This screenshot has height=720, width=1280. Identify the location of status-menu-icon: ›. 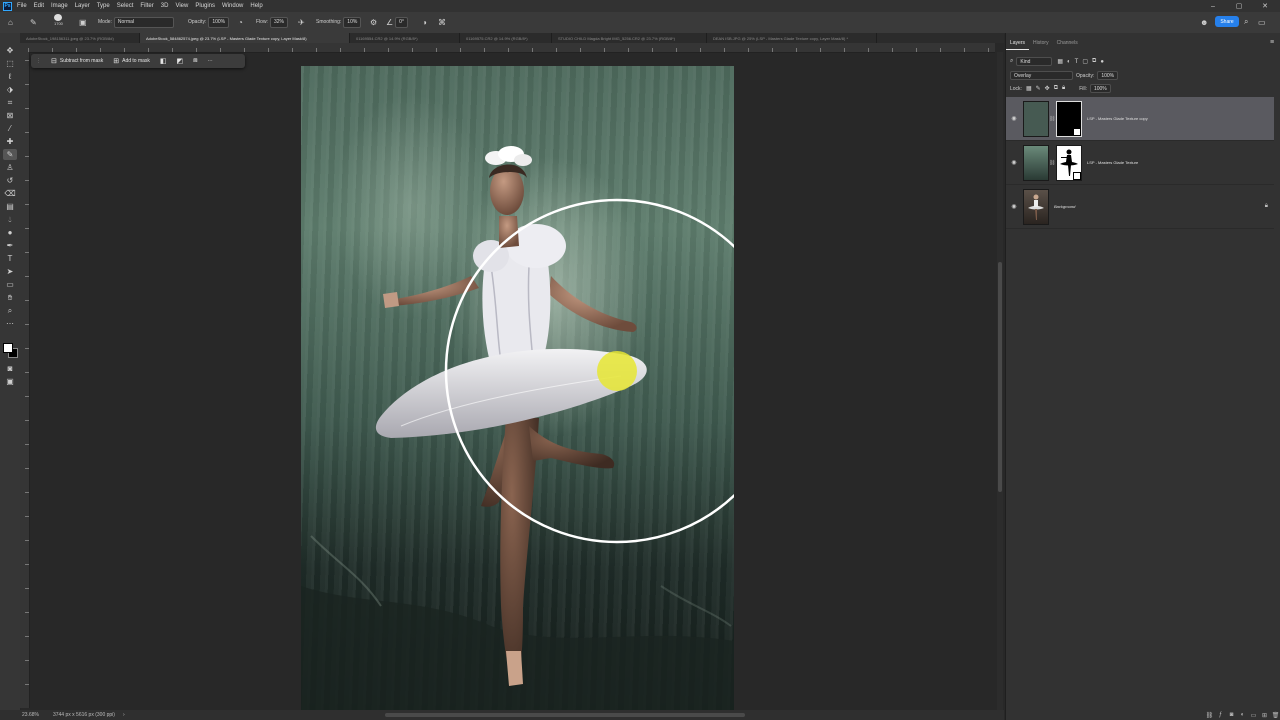
(124, 715).